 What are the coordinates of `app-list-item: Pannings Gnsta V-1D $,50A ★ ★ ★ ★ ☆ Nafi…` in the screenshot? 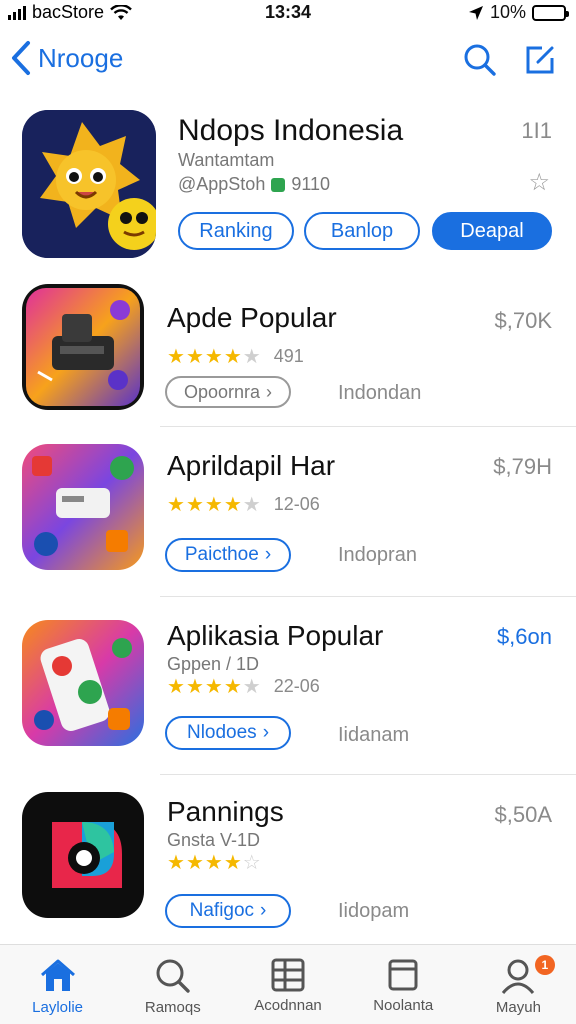 It's located at (288, 867).